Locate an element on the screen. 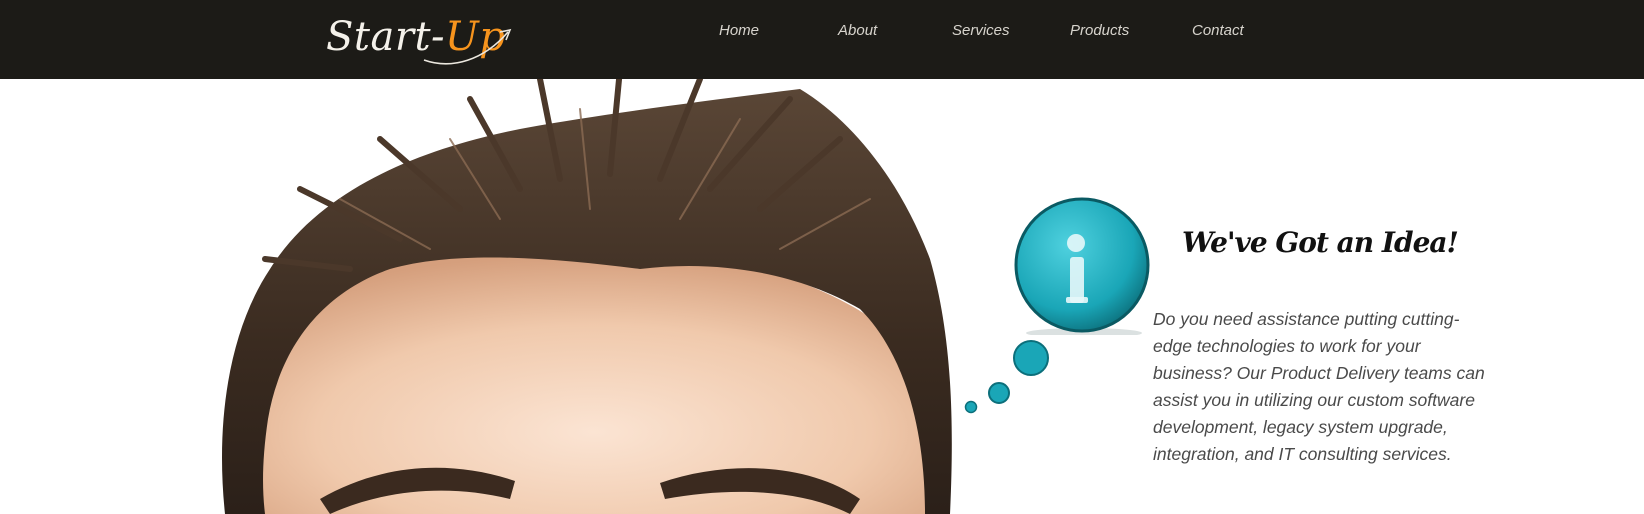 The image size is (1644, 514). nav-contact: Contact is located at coordinates (1218, 30).